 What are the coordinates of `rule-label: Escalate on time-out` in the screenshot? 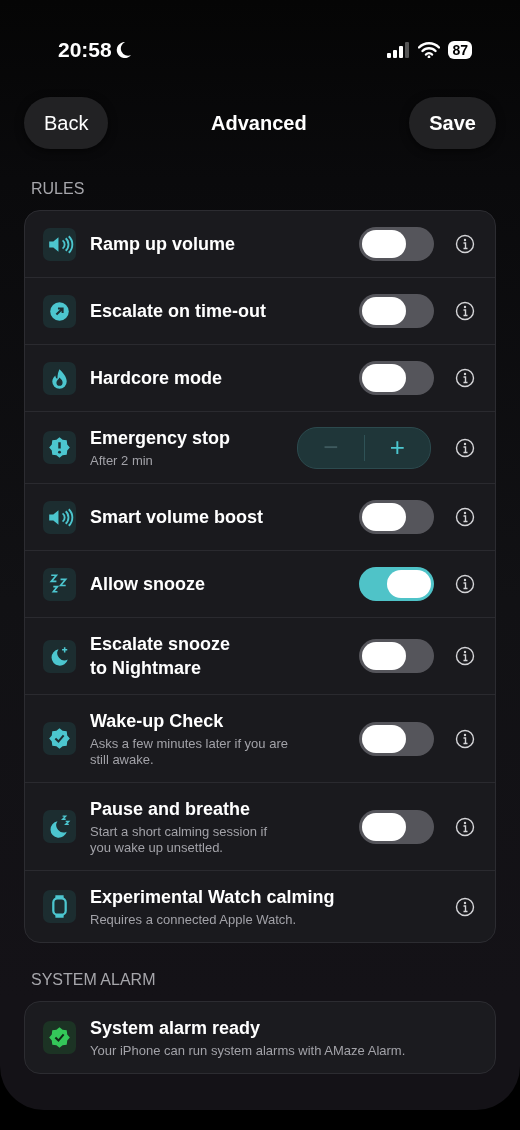 It's located at (179, 311).